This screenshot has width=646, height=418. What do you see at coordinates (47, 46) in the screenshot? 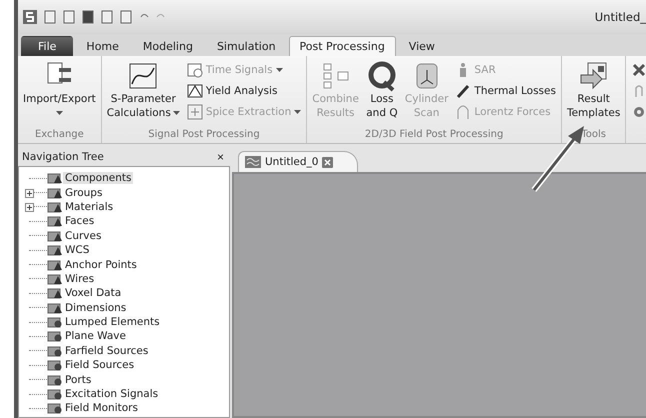
I see `file-tab: File` at bounding box center [47, 46].